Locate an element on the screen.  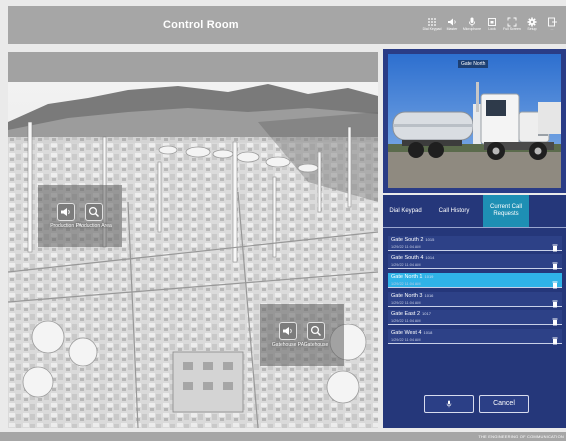
map-header-bar is located at coordinates (193, 67).